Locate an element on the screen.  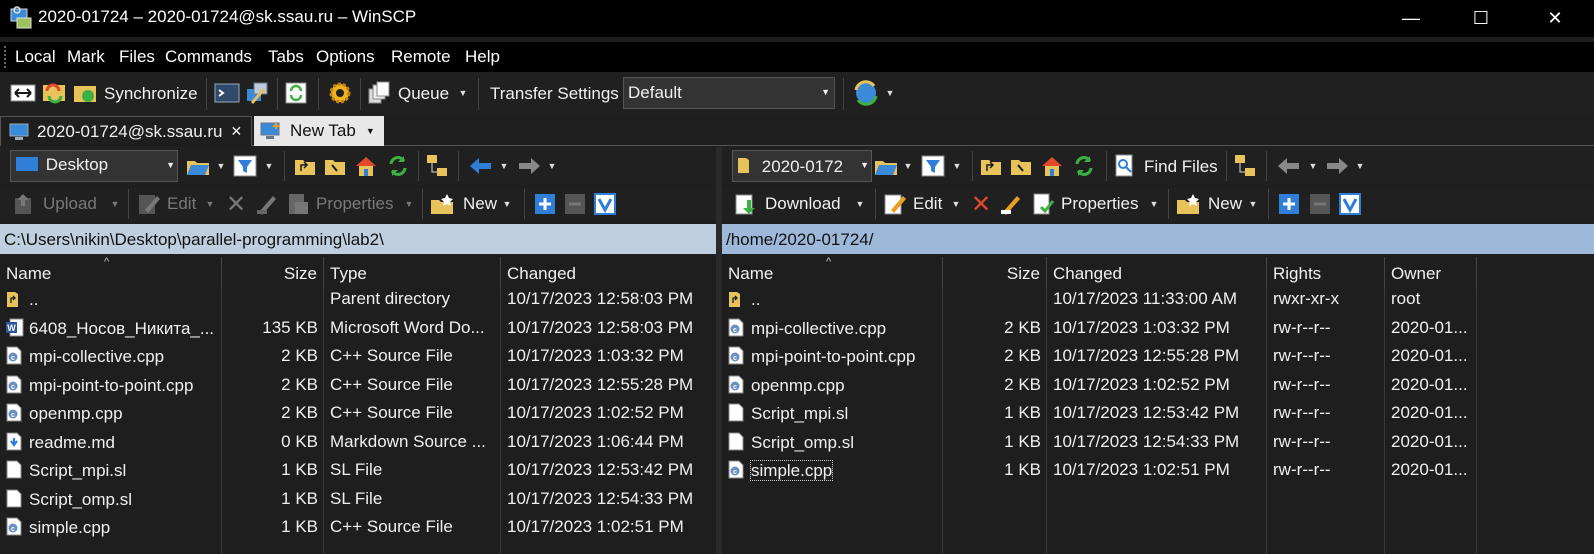
menu-files: Files is located at coordinates (137, 57).